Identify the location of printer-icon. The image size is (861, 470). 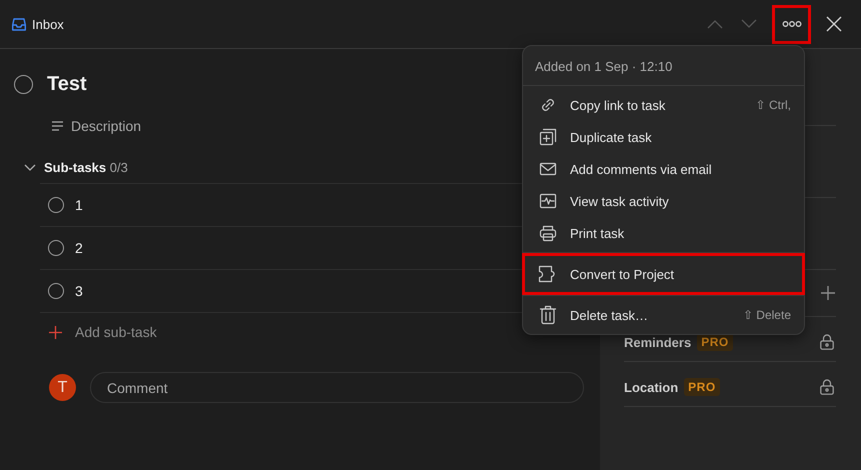
(548, 233).